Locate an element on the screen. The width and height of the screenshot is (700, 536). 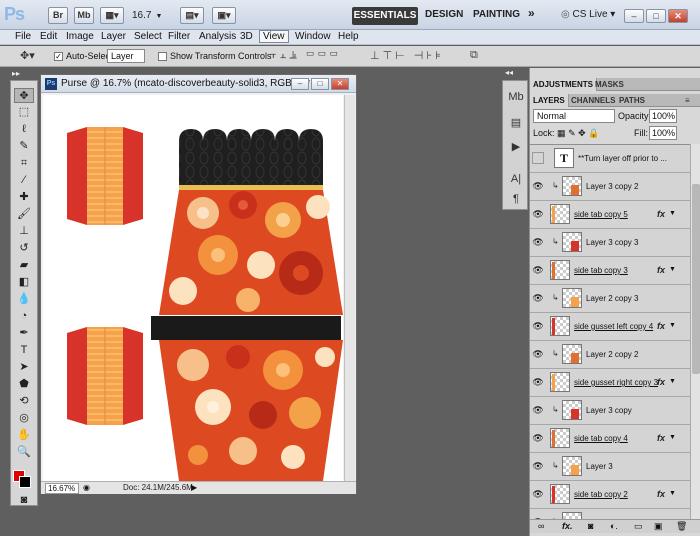
workspace-painting: PAINTING is located at coordinates (496, 14).